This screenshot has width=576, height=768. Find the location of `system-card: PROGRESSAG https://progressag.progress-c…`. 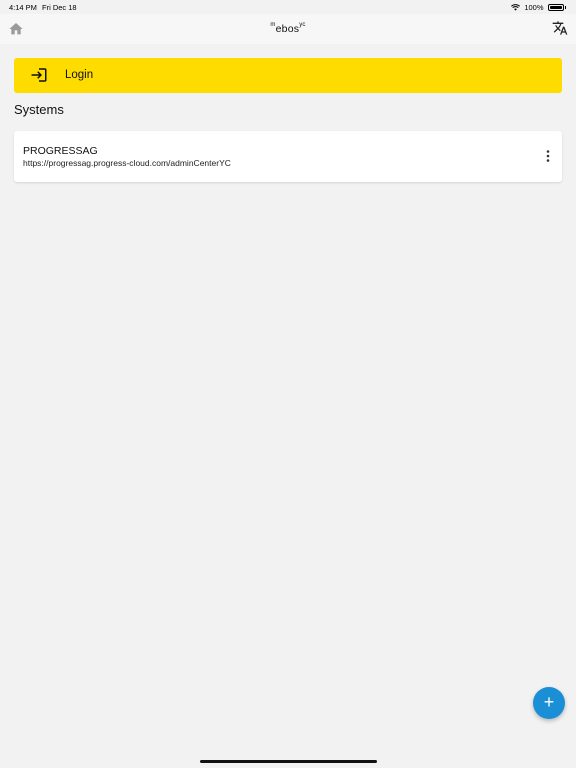

system-card: PROGRESSAG https://progressag.progress-c… is located at coordinates (288, 156).